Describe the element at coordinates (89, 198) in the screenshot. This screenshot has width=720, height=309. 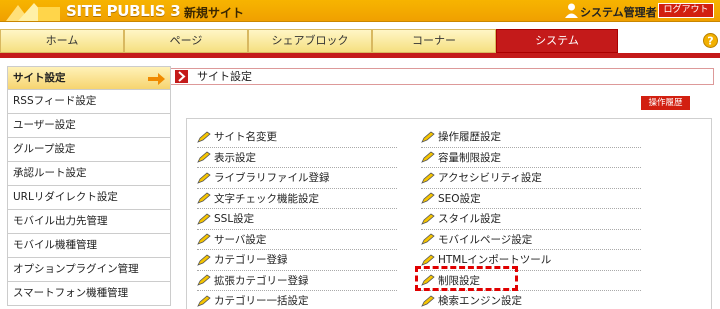
I see `sidebar-item-url-redirect: URLリダイレクト設定` at that location.